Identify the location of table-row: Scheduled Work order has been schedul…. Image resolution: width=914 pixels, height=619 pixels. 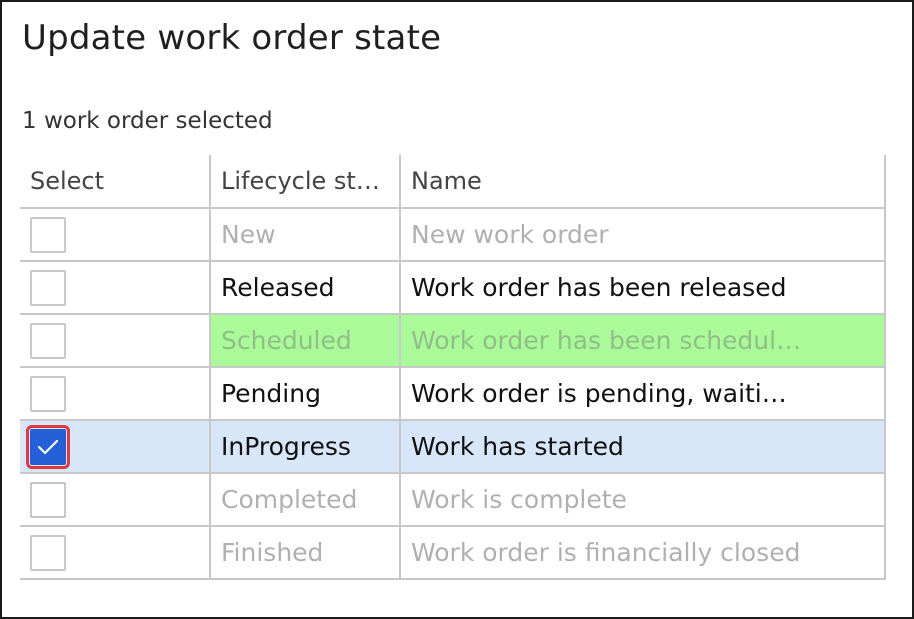
(453, 340).